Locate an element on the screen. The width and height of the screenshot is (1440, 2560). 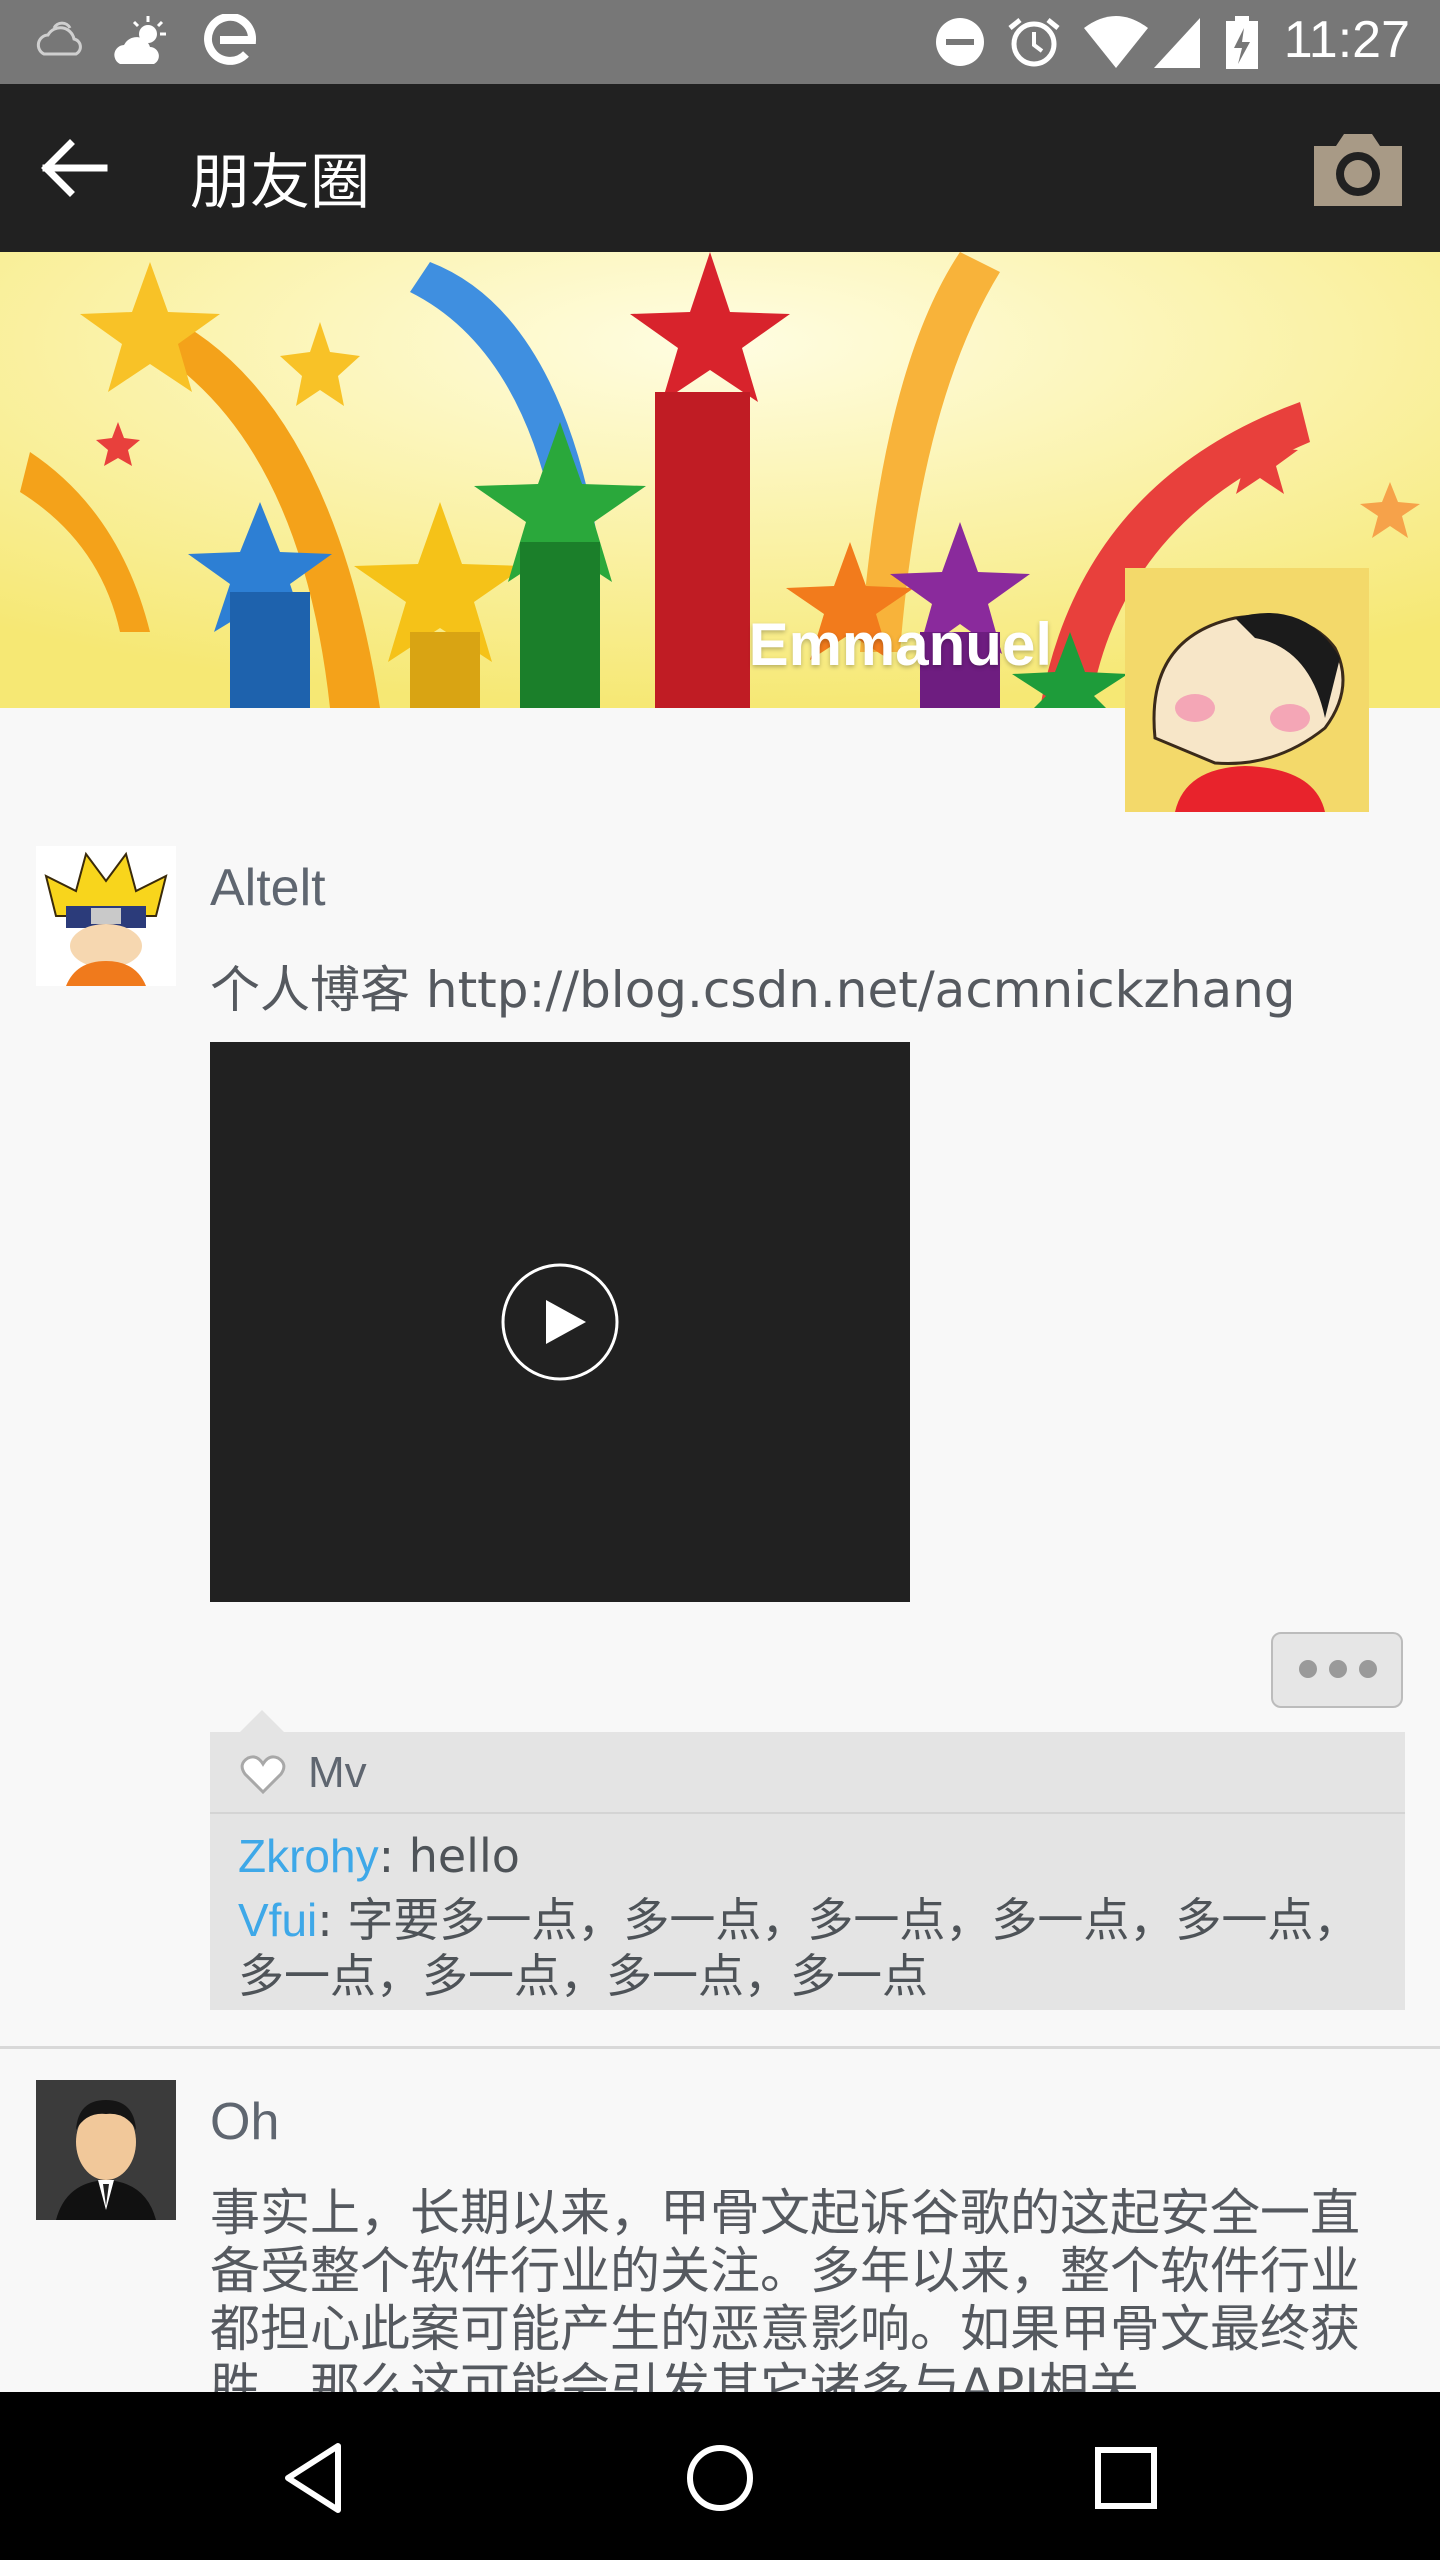
header-avatar is located at coordinates (1247, 690).